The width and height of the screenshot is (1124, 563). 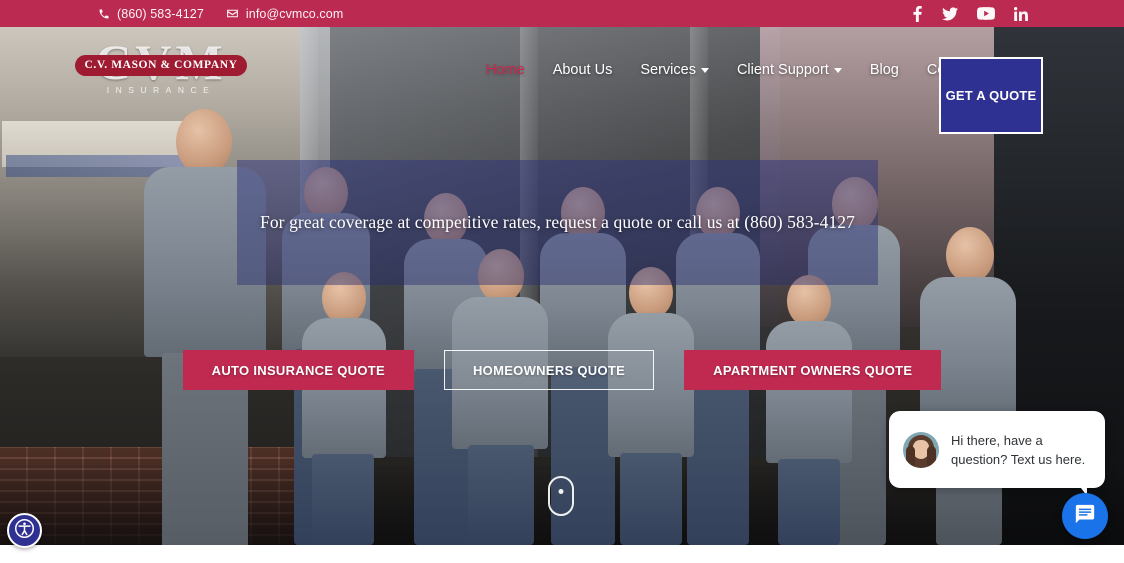 What do you see at coordinates (294, 13) in the screenshot?
I see `email-address: info@cvmco.com` at bounding box center [294, 13].